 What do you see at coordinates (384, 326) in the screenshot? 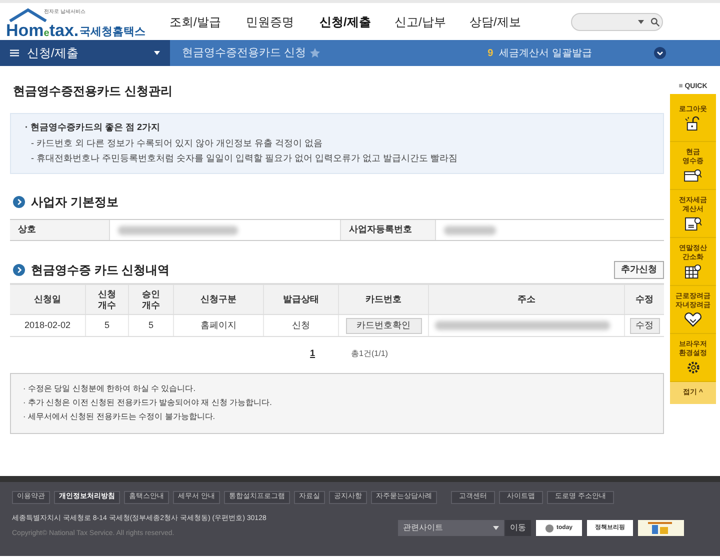
I see `card-number-button: 카드번호확인` at bounding box center [384, 326].